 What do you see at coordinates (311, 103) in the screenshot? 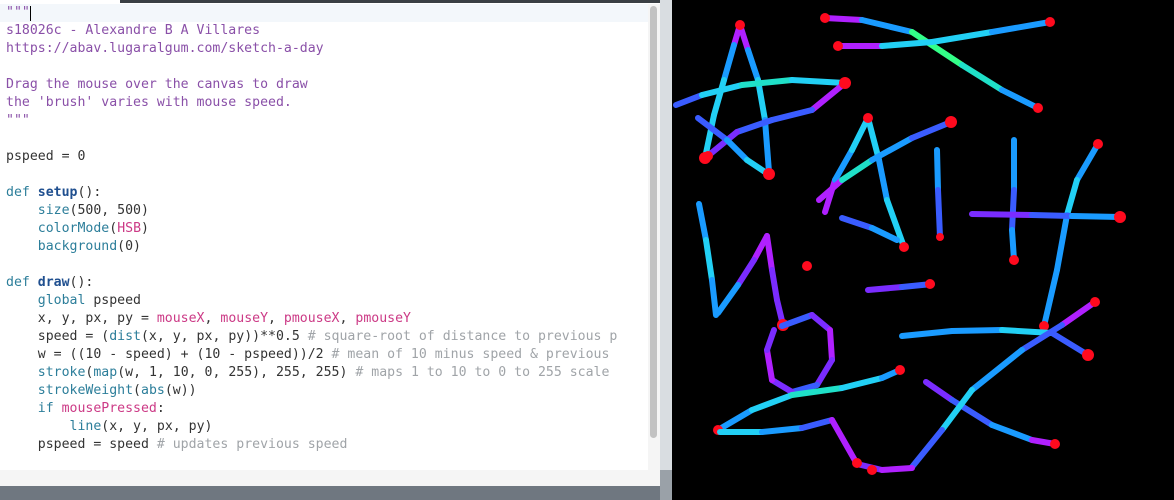
I see `code-line: the 'brush' varies with mouse speed.` at bounding box center [311, 103].